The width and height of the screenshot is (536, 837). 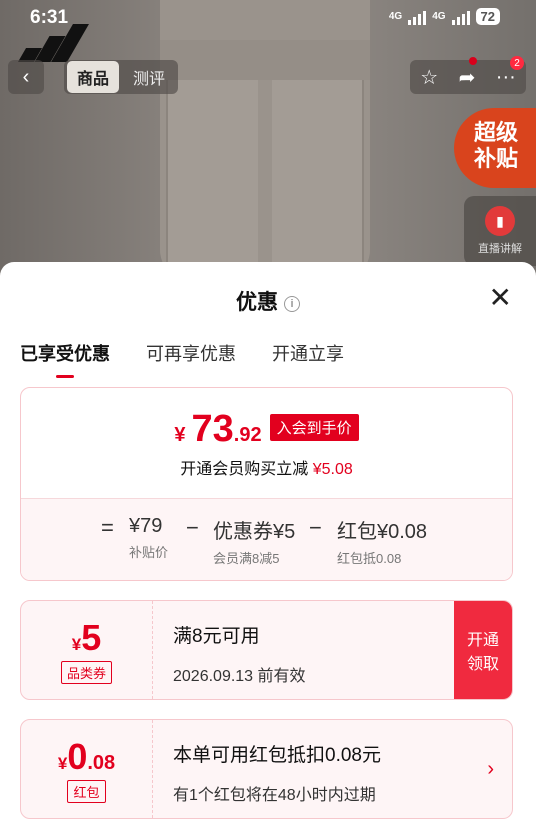 I want to click on member-discount: ¥5.08, so click(x=332, y=469).